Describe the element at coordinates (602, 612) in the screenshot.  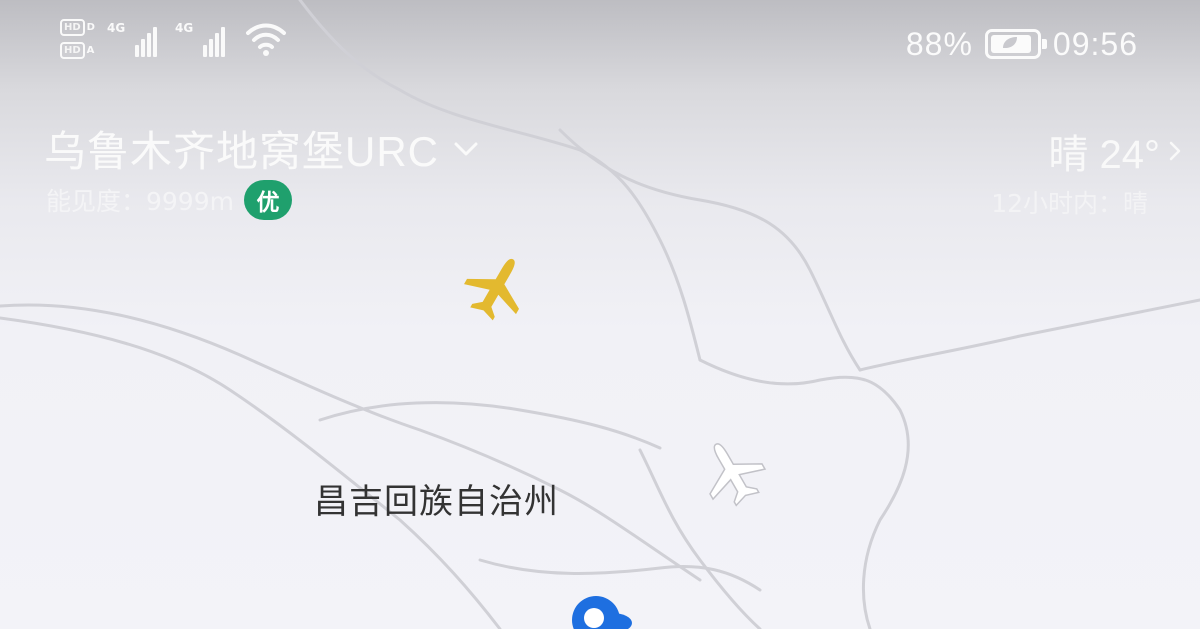
I see `location-marker-icon` at that location.